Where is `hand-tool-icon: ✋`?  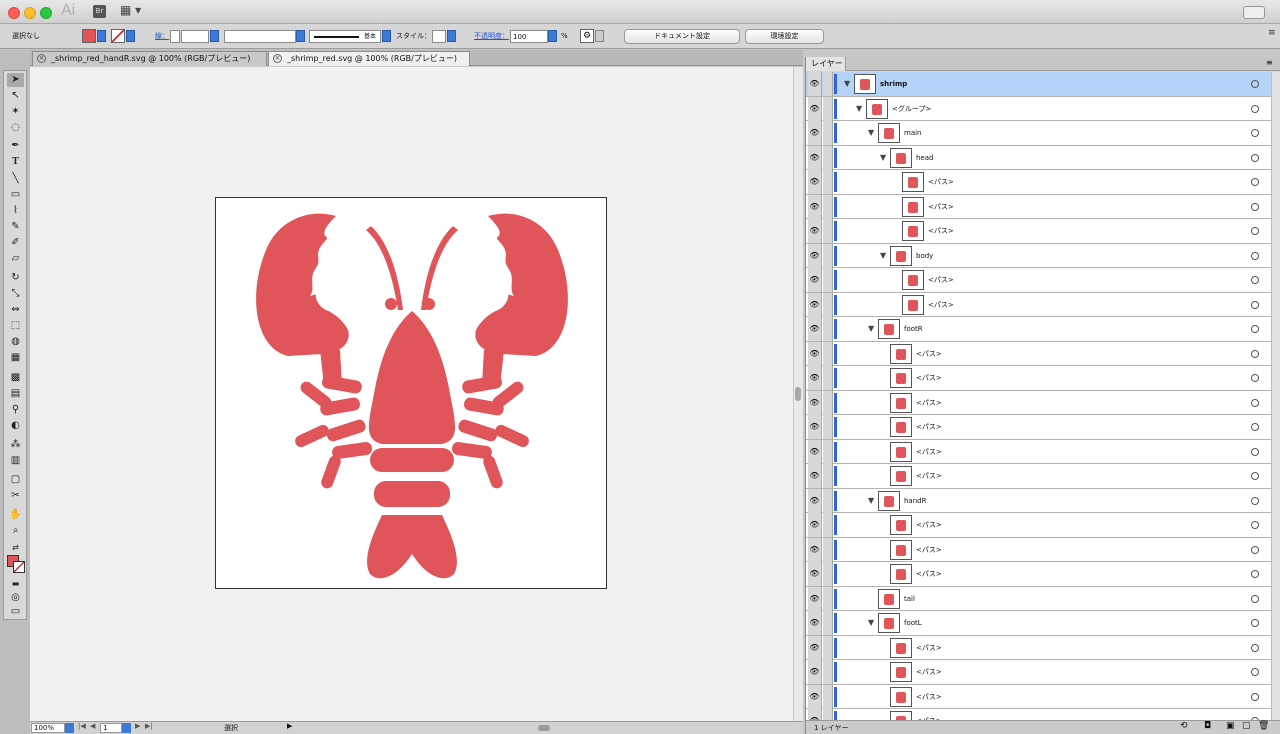 hand-tool-icon: ✋ is located at coordinates (15, 515).